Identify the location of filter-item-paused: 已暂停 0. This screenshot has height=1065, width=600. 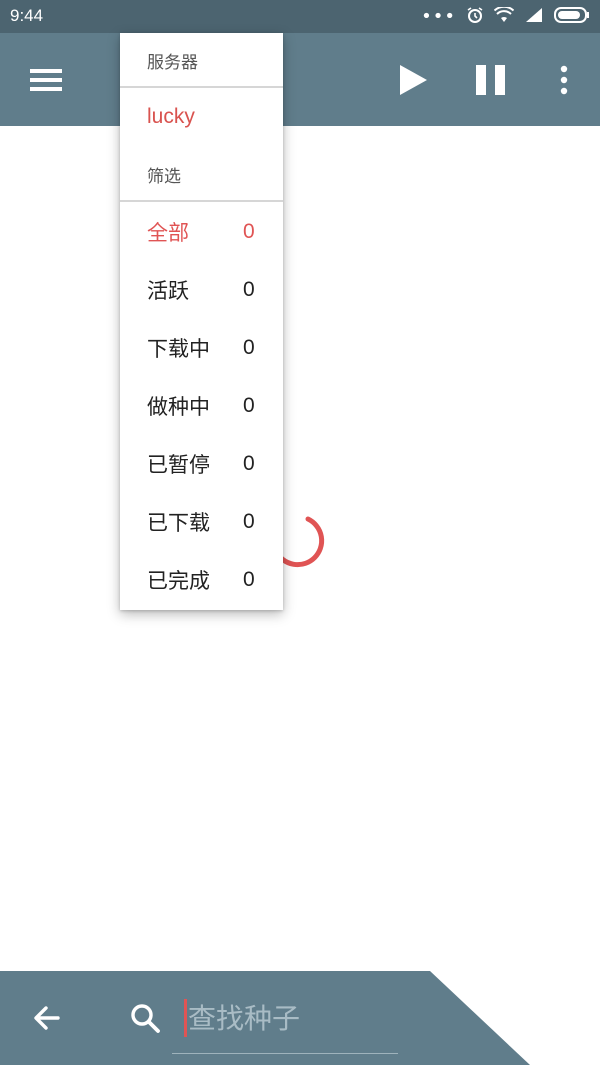
(201, 464).